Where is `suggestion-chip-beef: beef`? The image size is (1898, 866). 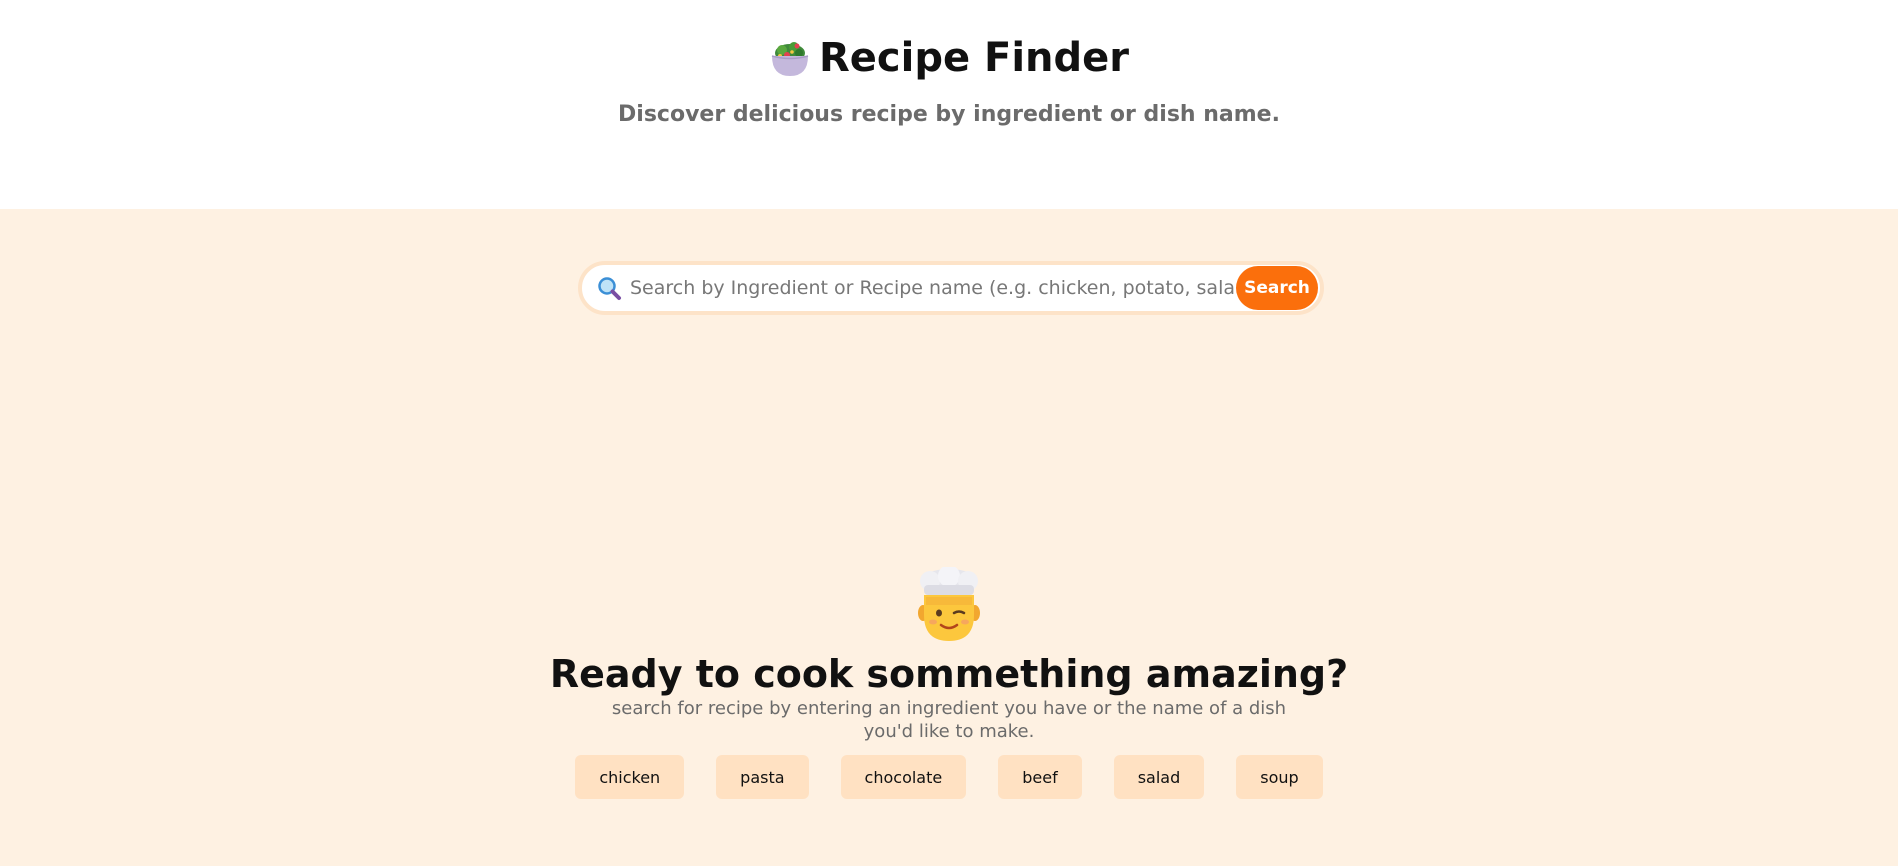 suggestion-chip-beef: beef is located at coordinates (1040, 777).